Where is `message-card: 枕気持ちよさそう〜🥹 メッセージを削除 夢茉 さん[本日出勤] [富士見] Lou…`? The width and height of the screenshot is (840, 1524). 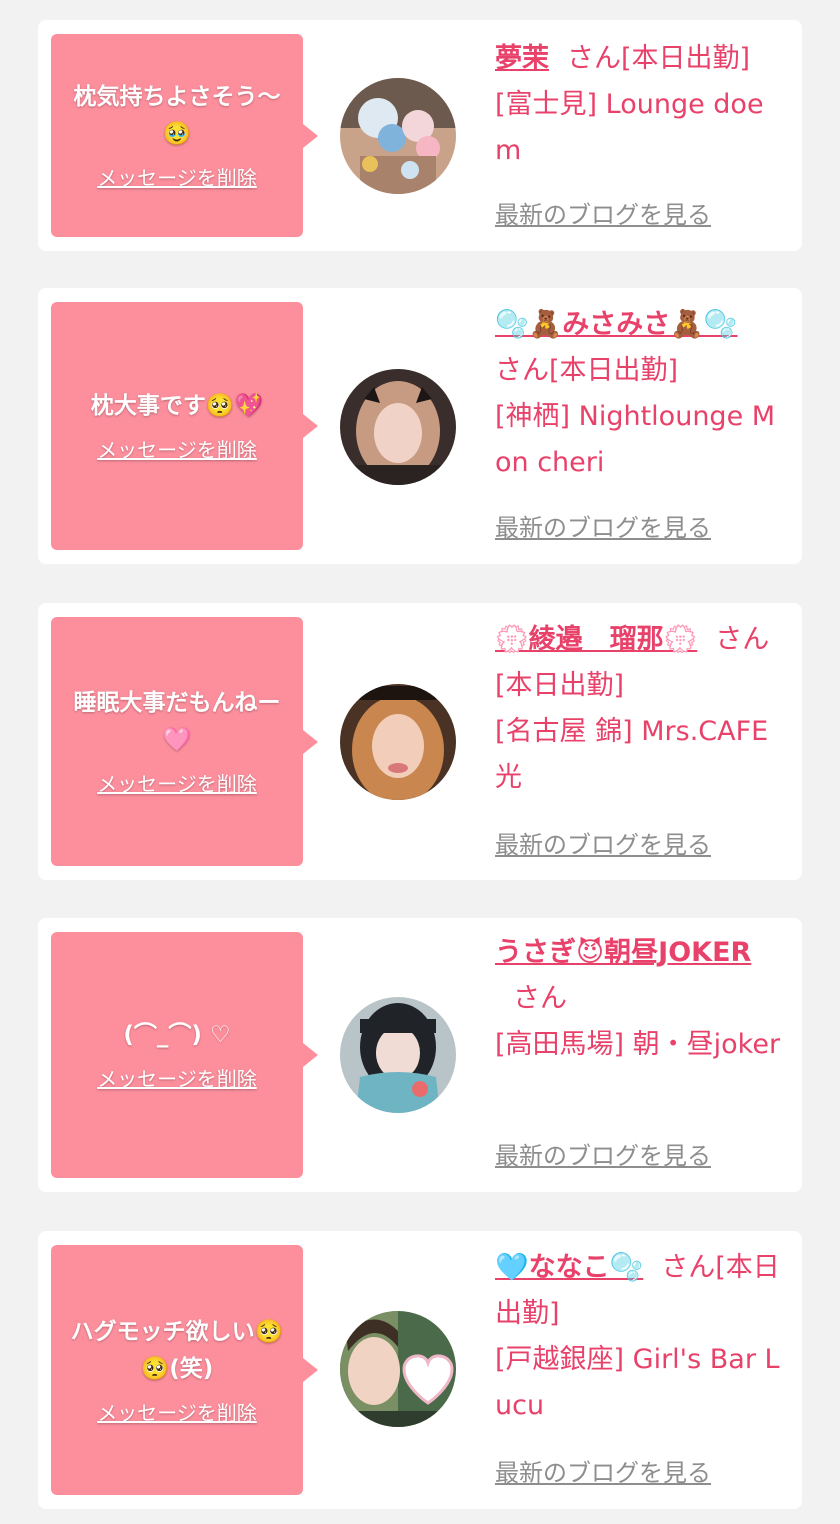 message-card: 枕気持ちよさそう〜🥹 メッセージを削除 夢茉 さん[本日出勤] [富士見] Lou… is located at coordinates (420, 135).